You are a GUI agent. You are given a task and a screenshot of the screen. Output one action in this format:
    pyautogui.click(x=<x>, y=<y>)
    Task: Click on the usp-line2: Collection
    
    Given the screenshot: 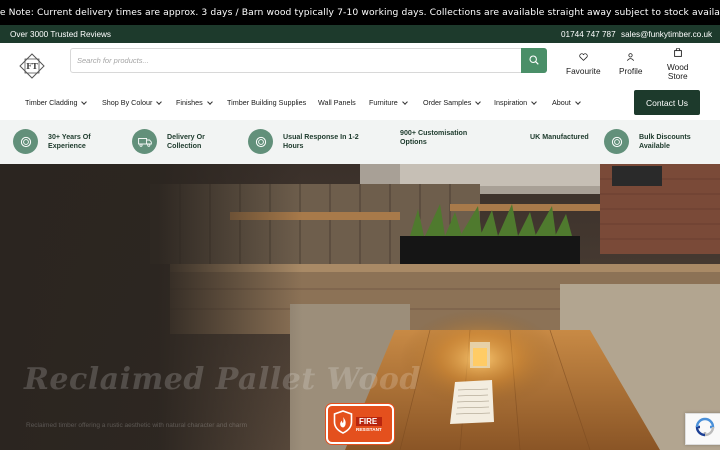 What is the action you would take?
    pyautogui.click(x=184, y=145)
    